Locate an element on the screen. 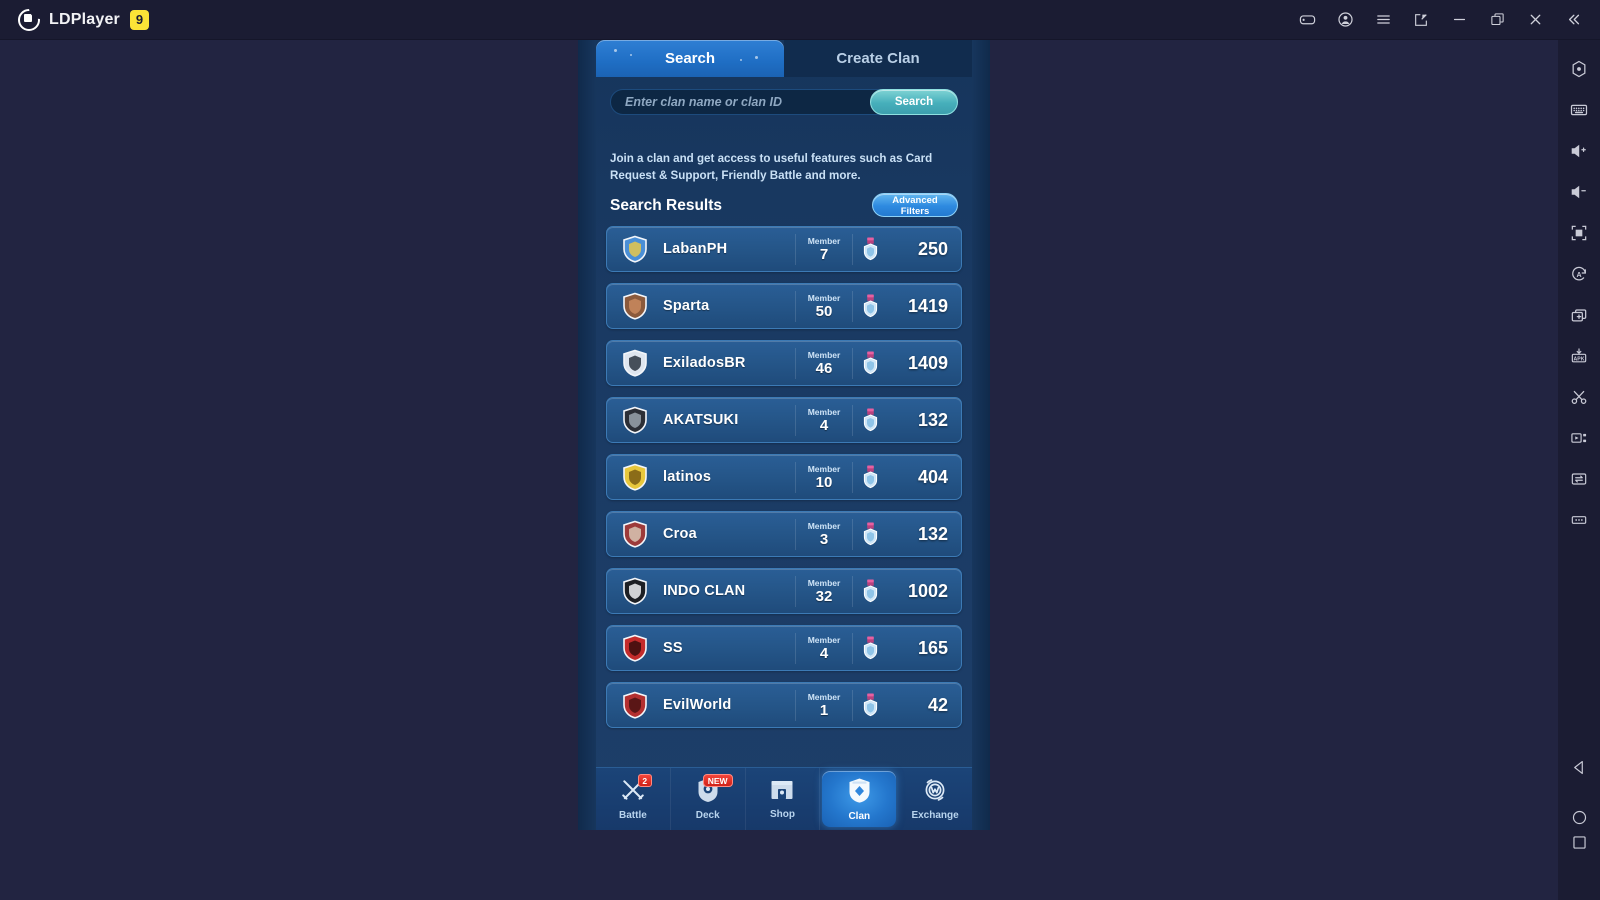 This screenshot has width=1600, height=900. account-icon is located at coordinates (1345, 20).